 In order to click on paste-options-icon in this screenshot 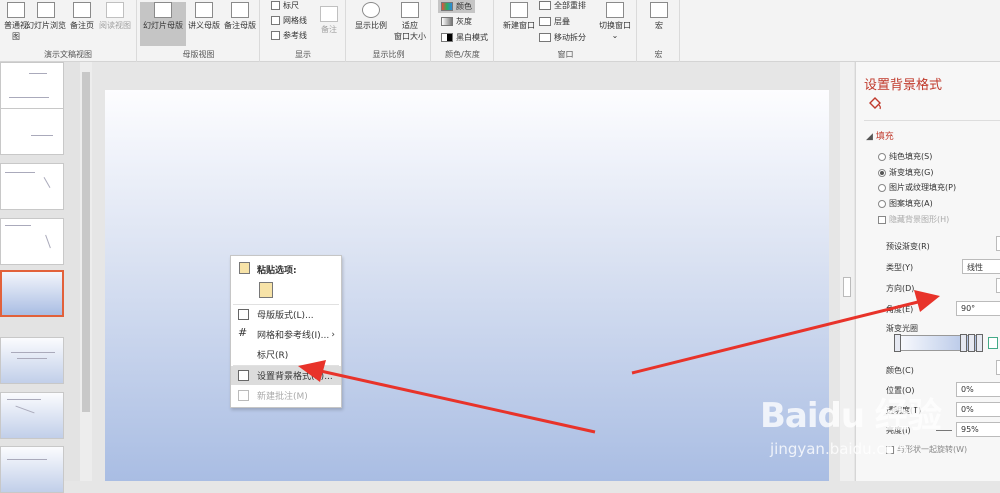, I will do `click(244, 268)`.